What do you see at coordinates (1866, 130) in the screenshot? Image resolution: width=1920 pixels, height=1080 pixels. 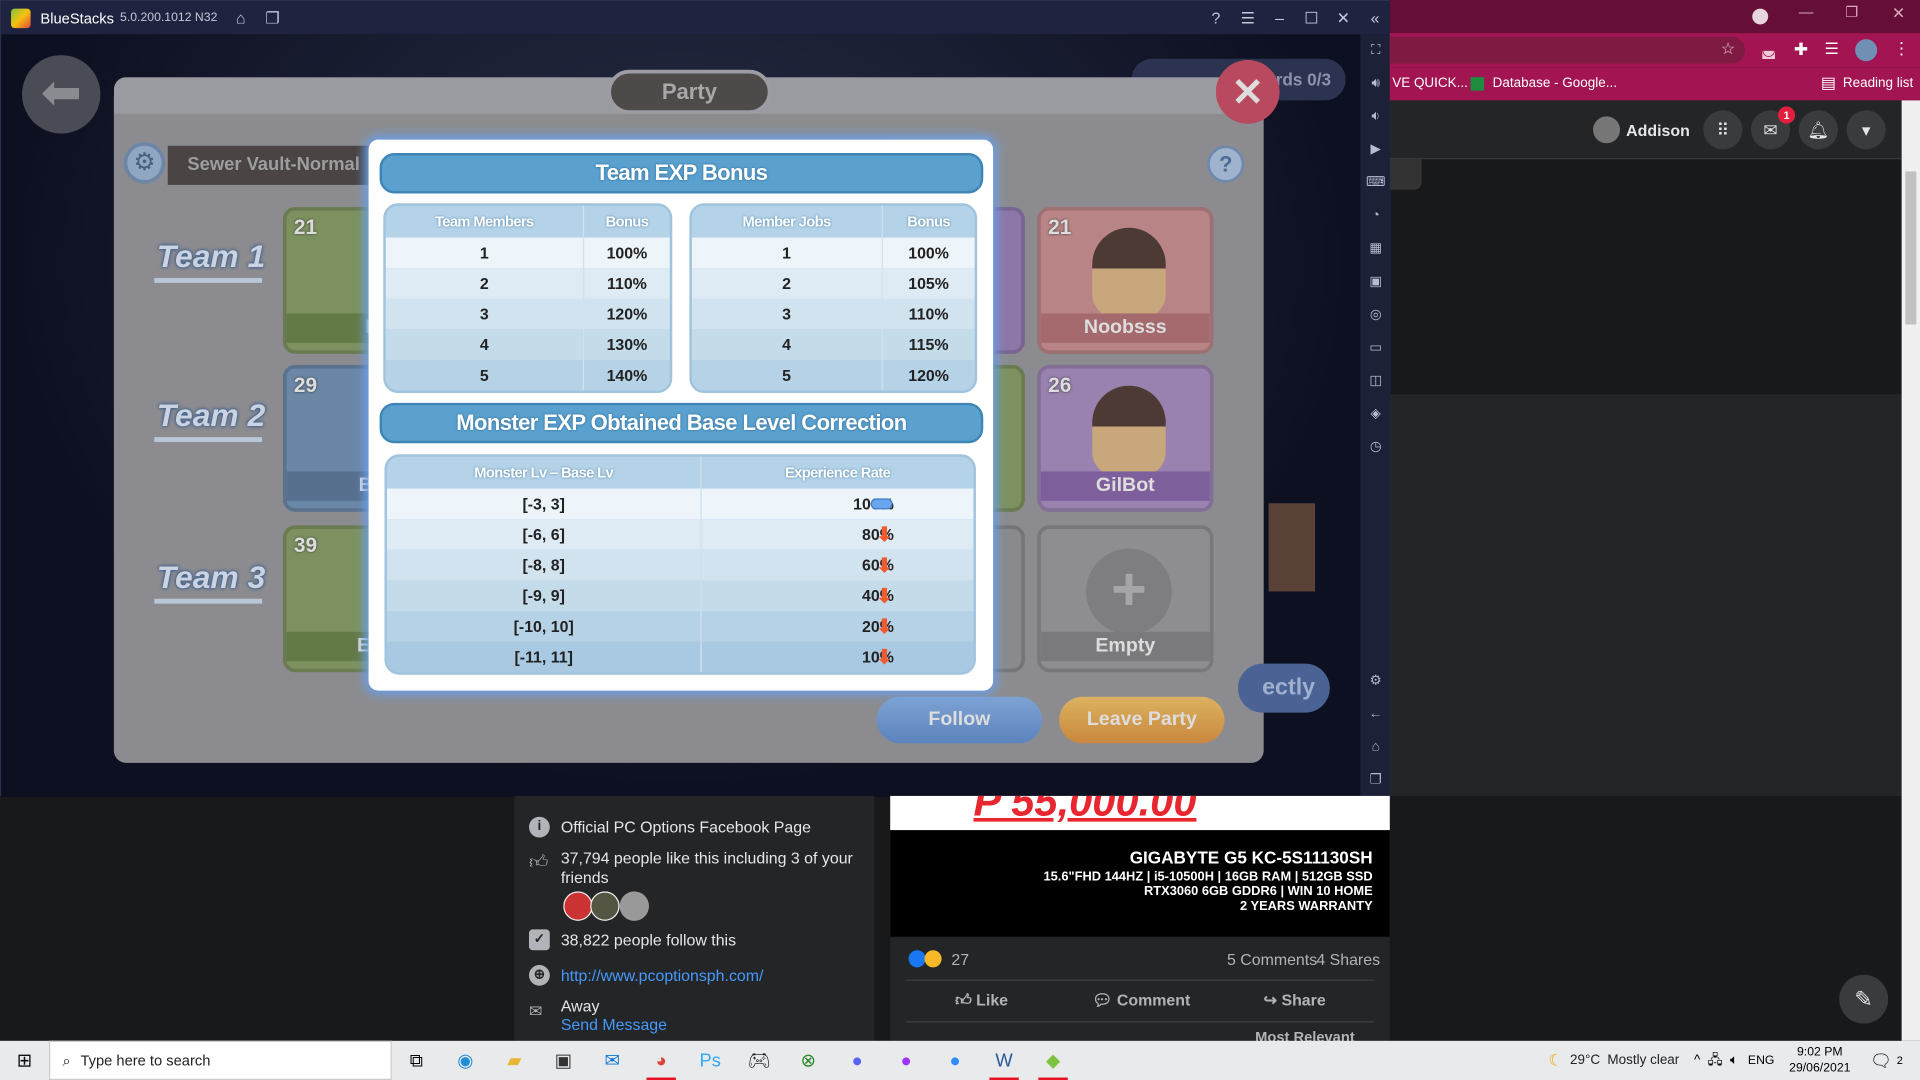 I see `account-dropdown-icon: ▾` at bounding box center [1866, 130].